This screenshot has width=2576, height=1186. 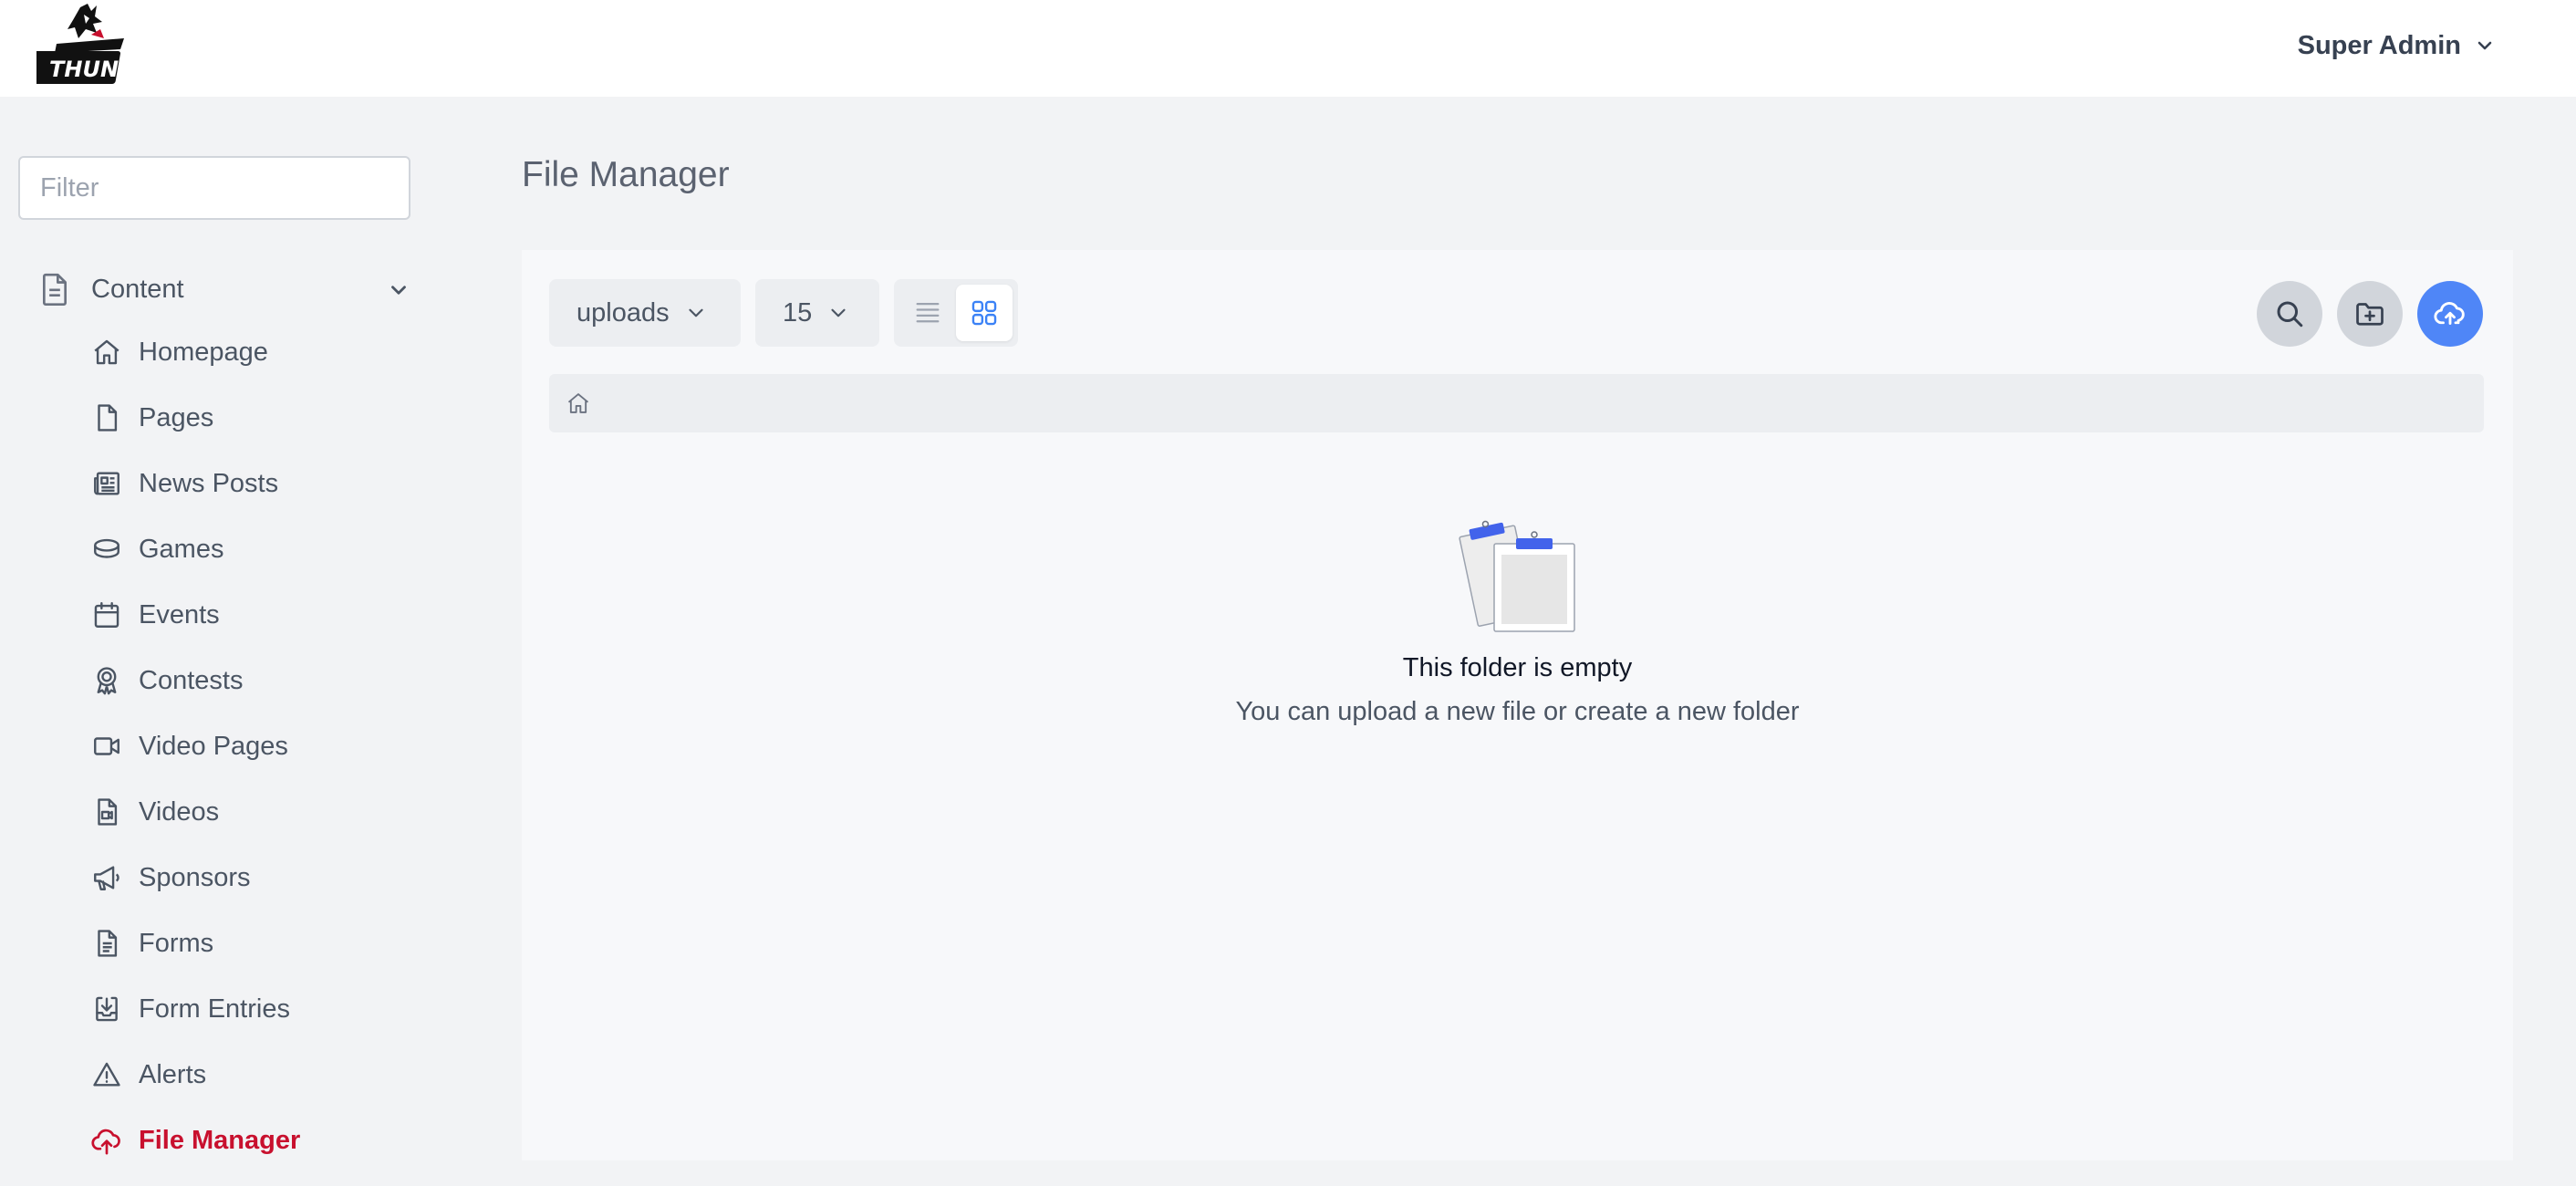 I want to click on sidebar-item-video-pages: Video Pages, so click(x=264, y=746).